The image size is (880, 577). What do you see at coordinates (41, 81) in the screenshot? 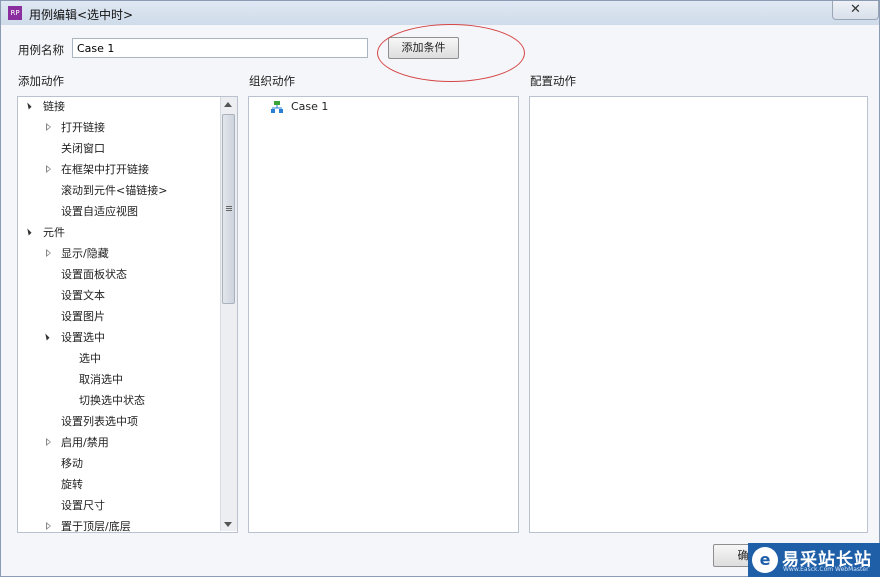
I see `add-actions-heading: 添加动作` at bounding box center [41, 81].